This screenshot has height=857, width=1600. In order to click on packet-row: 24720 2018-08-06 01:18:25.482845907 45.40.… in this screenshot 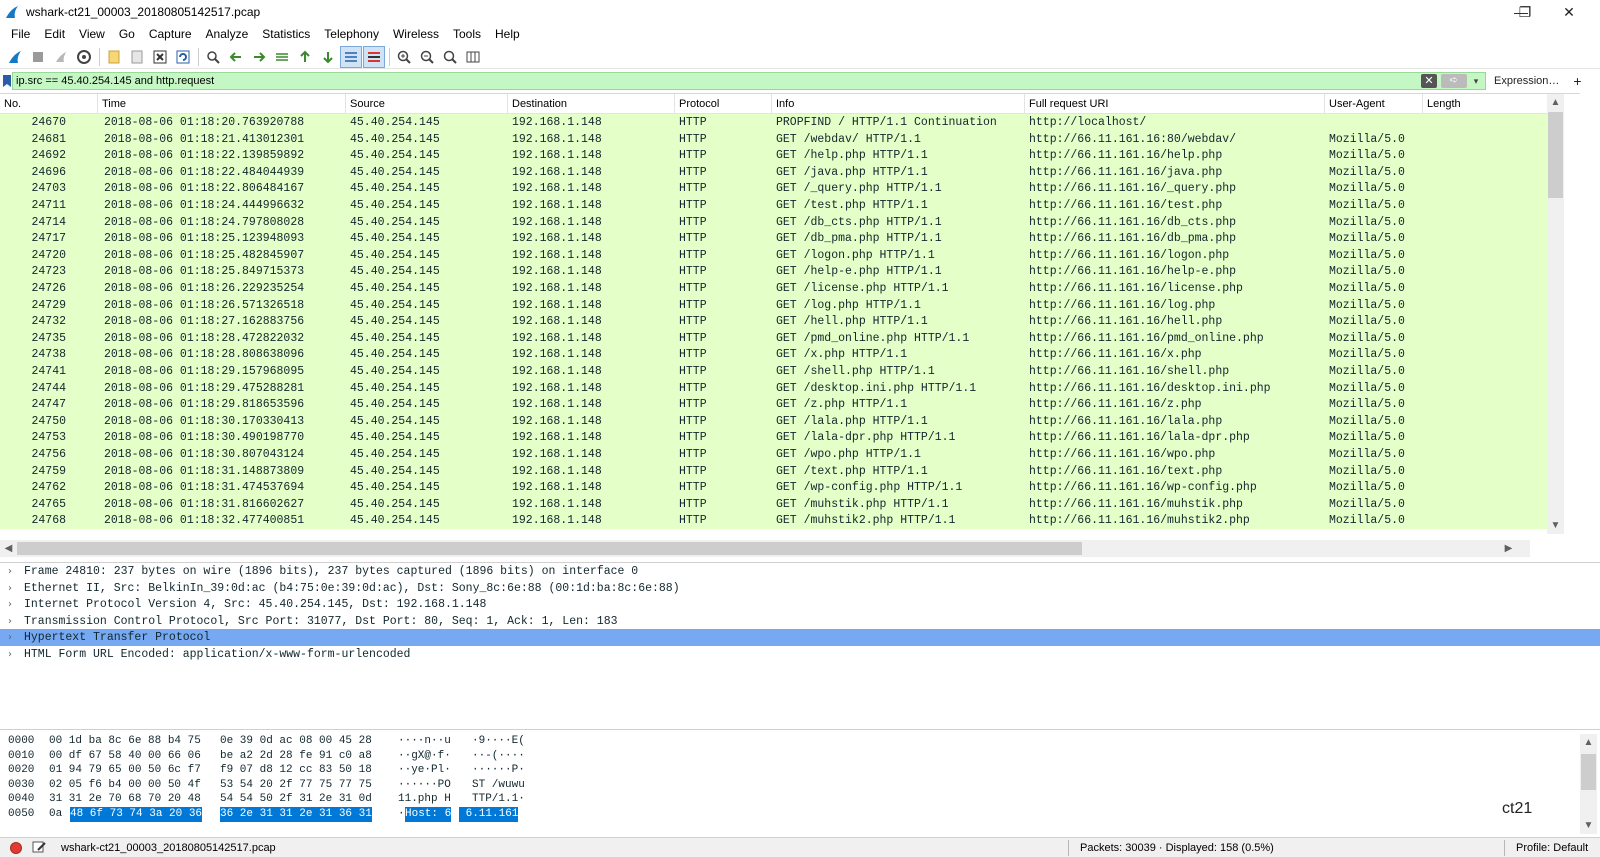, I will do `click(773, 255)`.